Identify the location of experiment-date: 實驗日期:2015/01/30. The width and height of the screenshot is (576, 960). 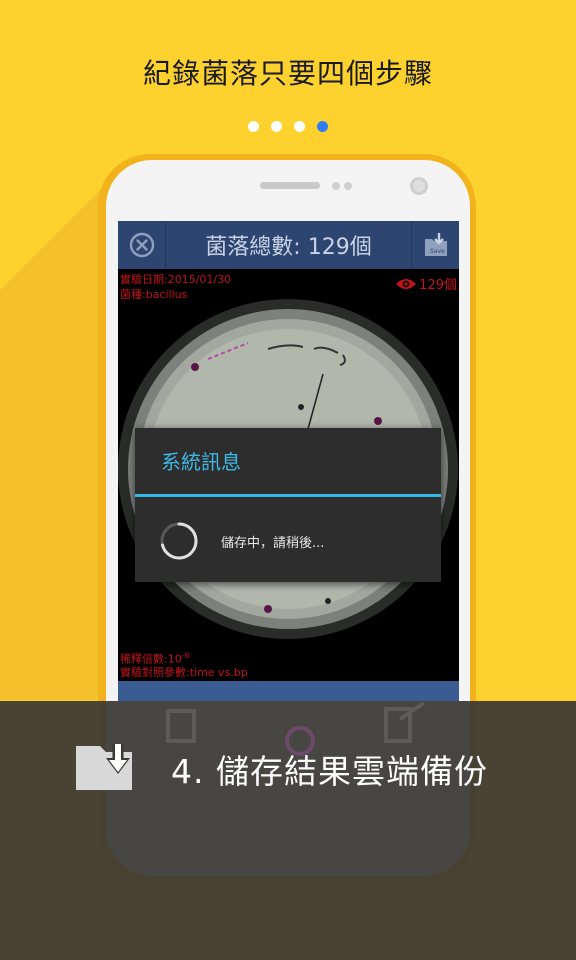
(176, 279).